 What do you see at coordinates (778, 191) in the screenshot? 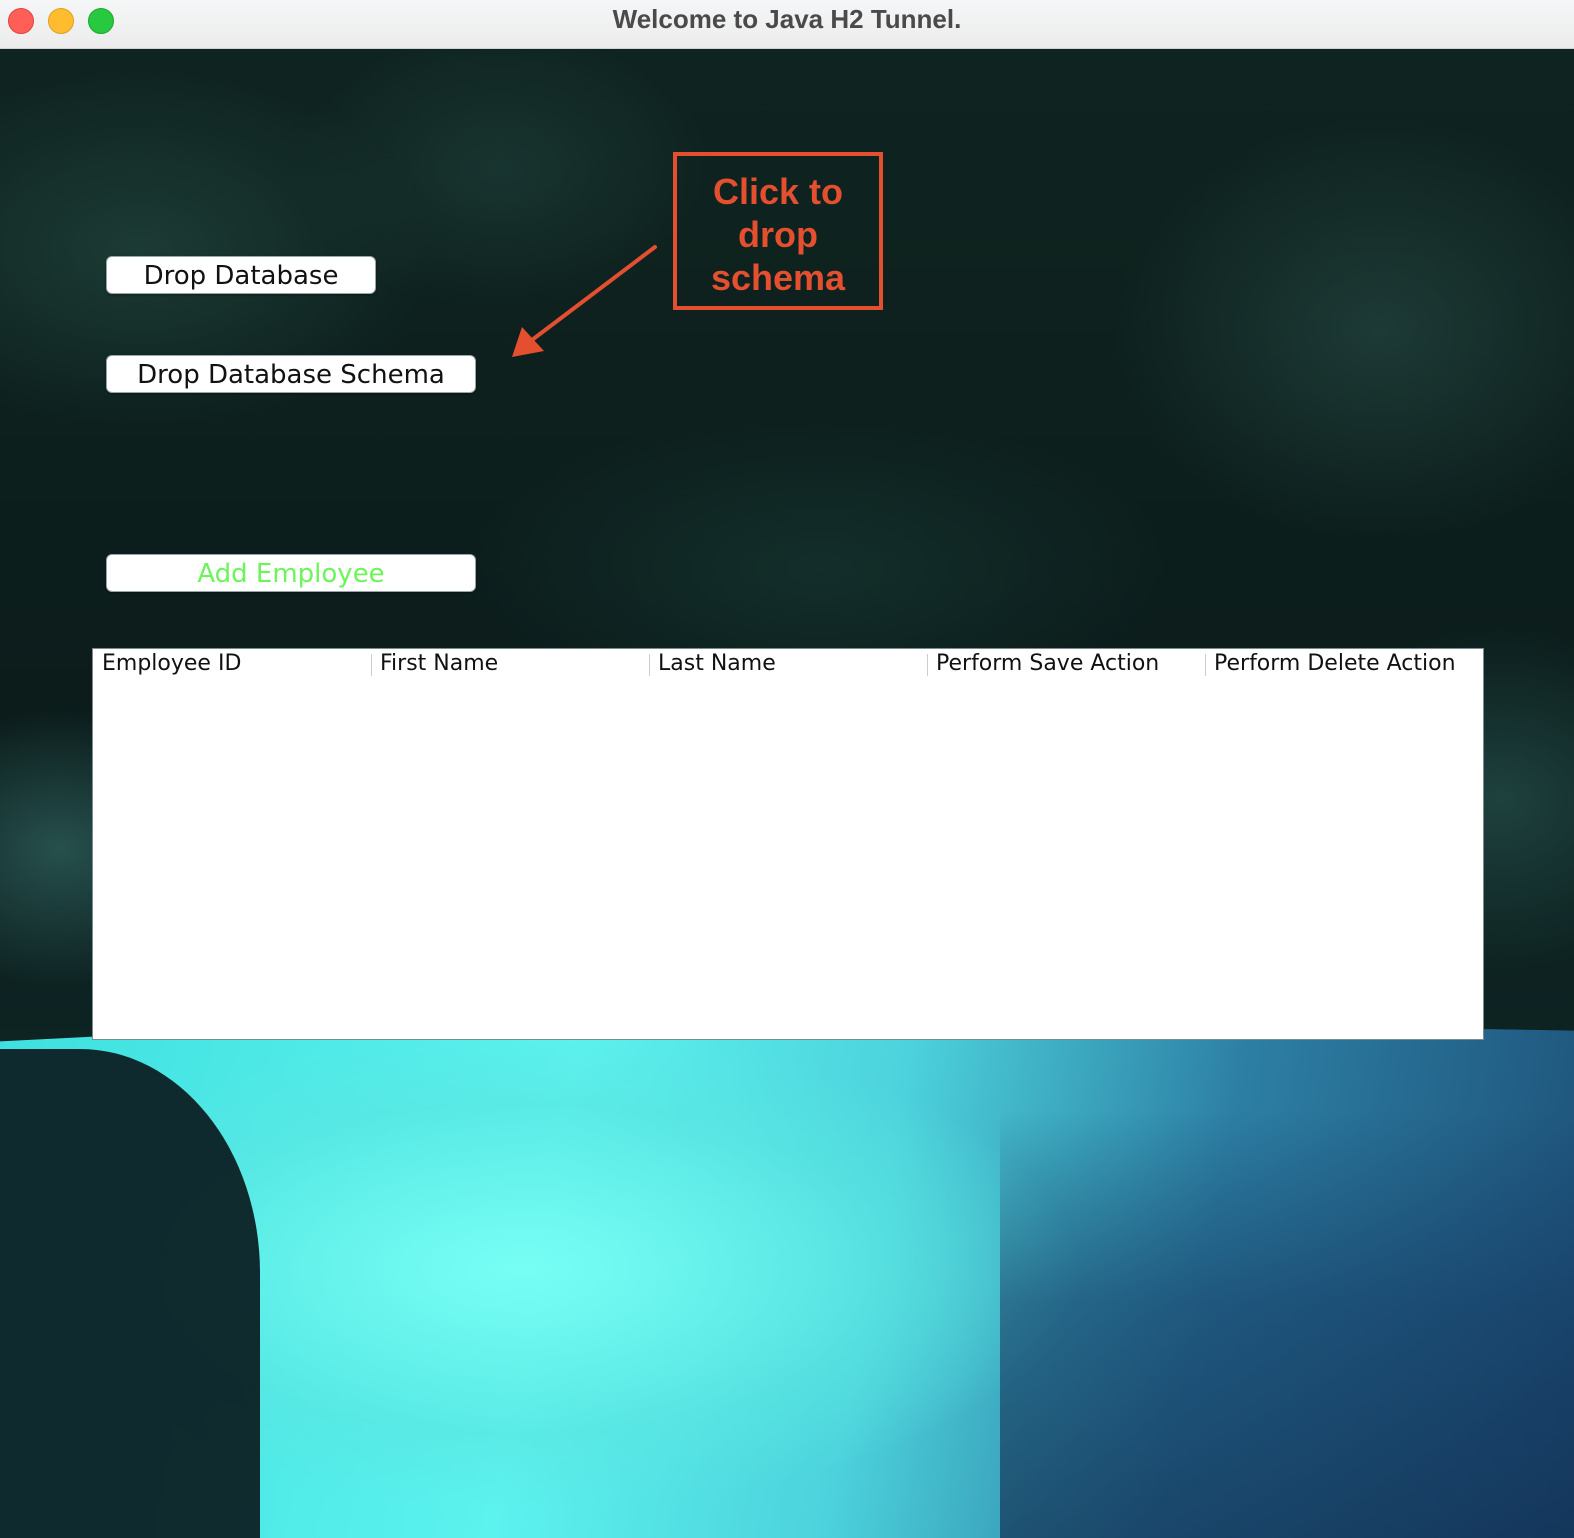
I see `annotation-line-1: Click to` at bounding box center [778, 191].